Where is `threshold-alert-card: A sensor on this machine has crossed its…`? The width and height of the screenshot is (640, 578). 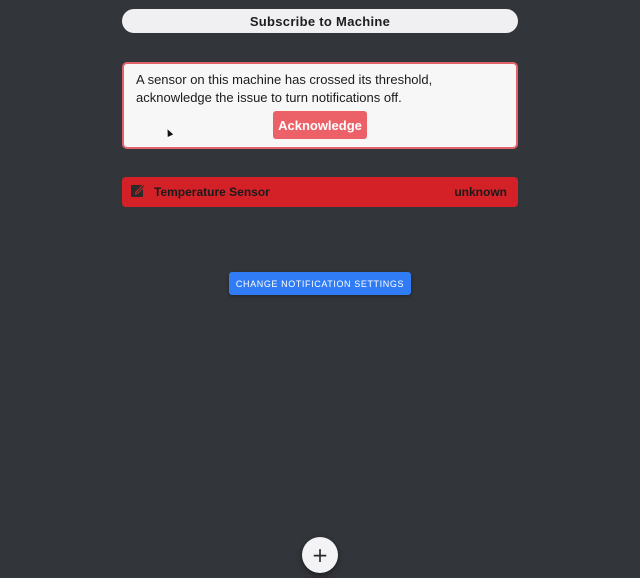 threshold-alert-card: A sensor on this machine has crossed its… is located at coordinates (320, 105).